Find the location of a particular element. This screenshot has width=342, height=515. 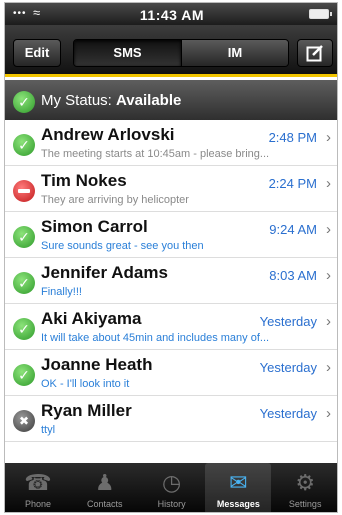

tab-contacts: ♟ Contacts is located at coordinates (105, 487).